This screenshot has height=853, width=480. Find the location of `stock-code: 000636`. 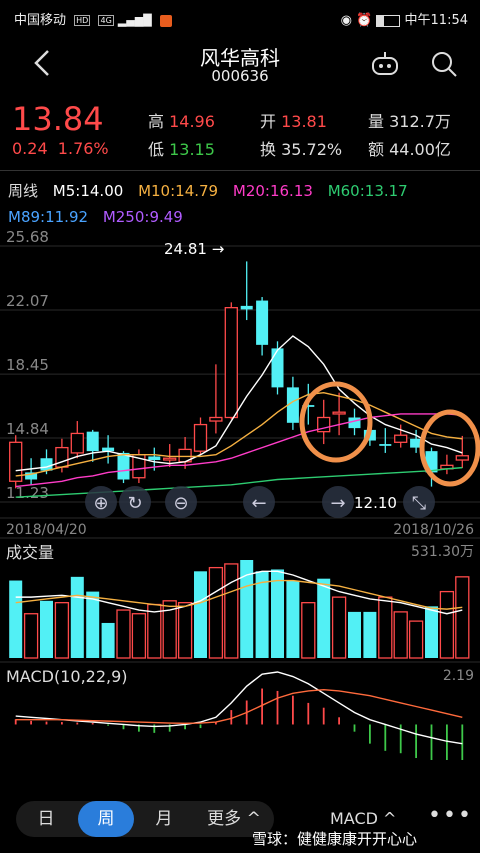

stock-code: 000636 is located at coordinates (240, 76).